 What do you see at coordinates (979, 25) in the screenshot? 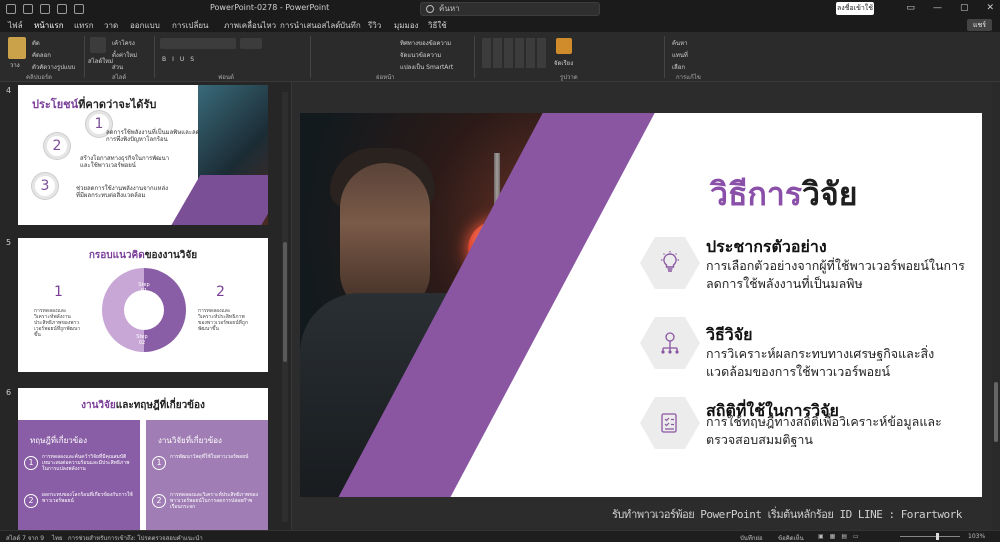
I see `share-button: แชร์` at bounding box center [979, 25].